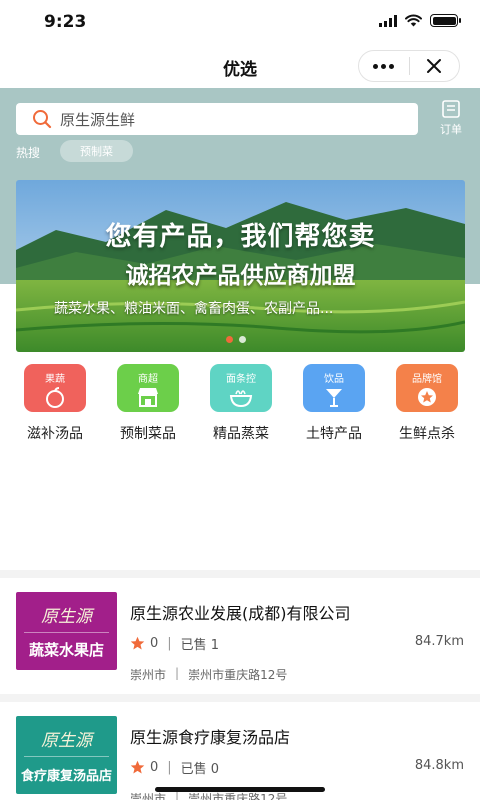 The image size is (480, 800). What do you see at coordinates (229, 339) in the screenshot?
I see `pagination-dot-active` at bounding box center [229, 339].